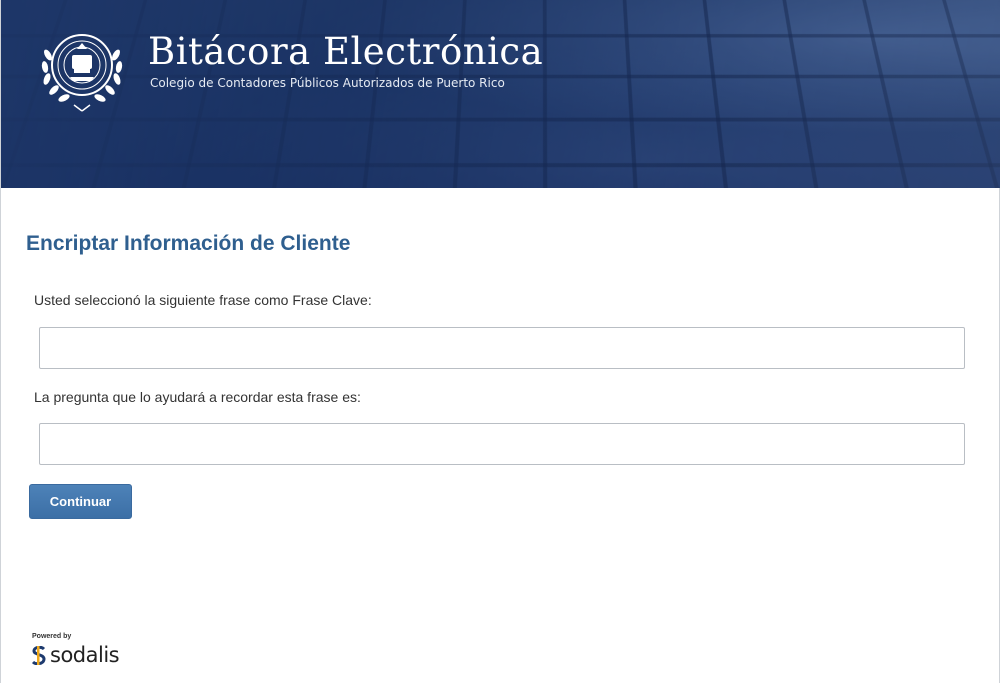  Describe the element at coordinates (346, 51) in the screenshot. I see `app-title: Bitácora Electrónica` at that location.